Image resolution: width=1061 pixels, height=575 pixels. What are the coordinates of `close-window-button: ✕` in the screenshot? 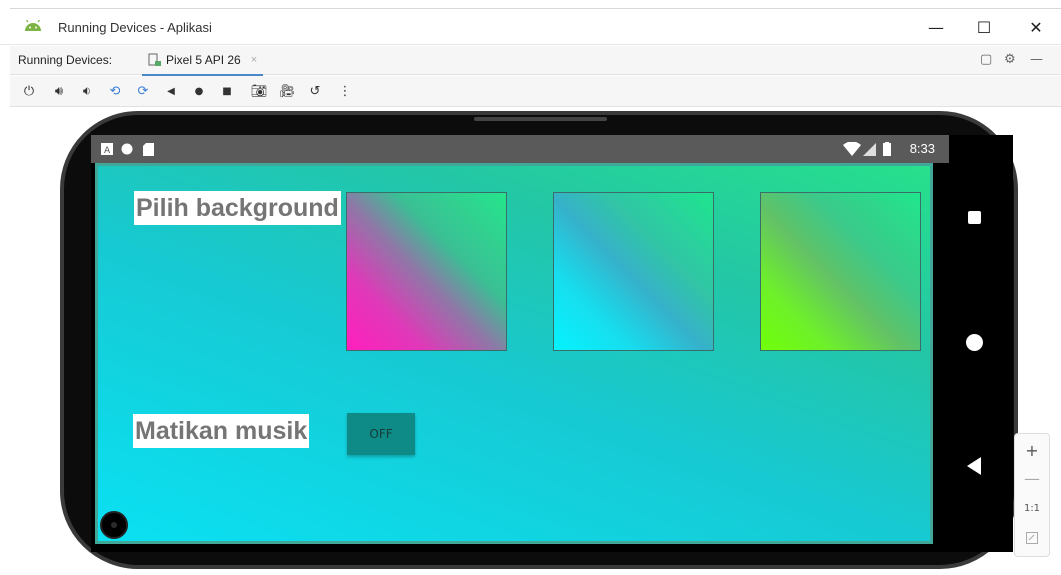 It's located at (1036, 27).